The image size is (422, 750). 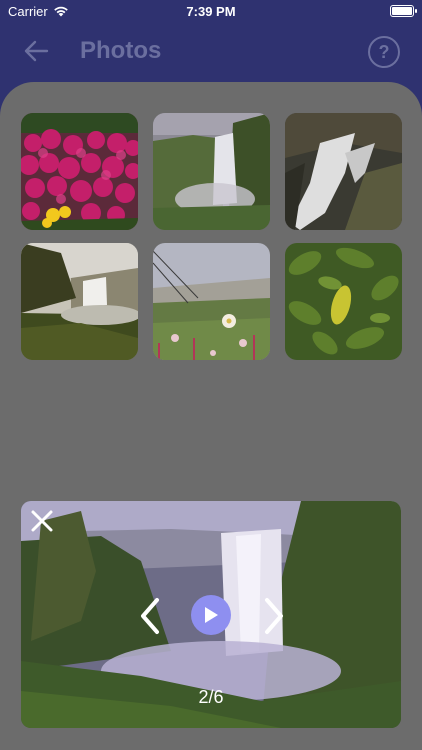 I want to click on status-time: 7:39 PM, so click(x=211, y=11).